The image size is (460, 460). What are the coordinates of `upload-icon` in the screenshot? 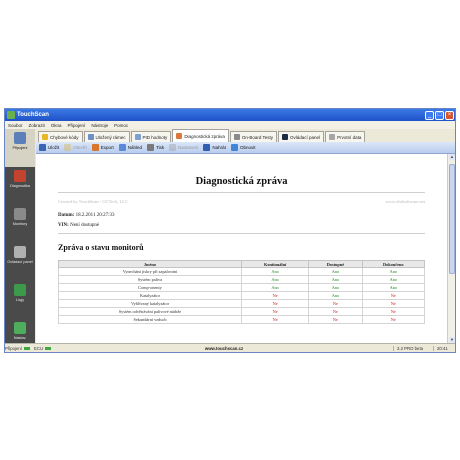 It's located at (207, 147).